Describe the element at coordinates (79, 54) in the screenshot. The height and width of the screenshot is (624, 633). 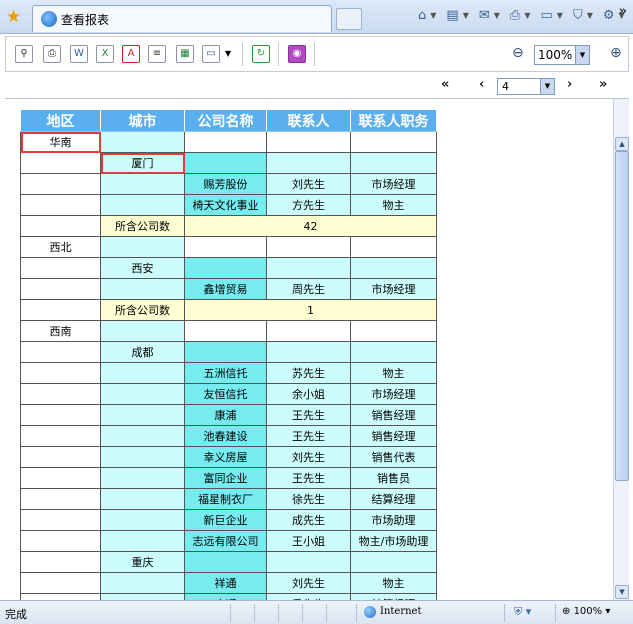
I see `export-word-icon: W` at that location.